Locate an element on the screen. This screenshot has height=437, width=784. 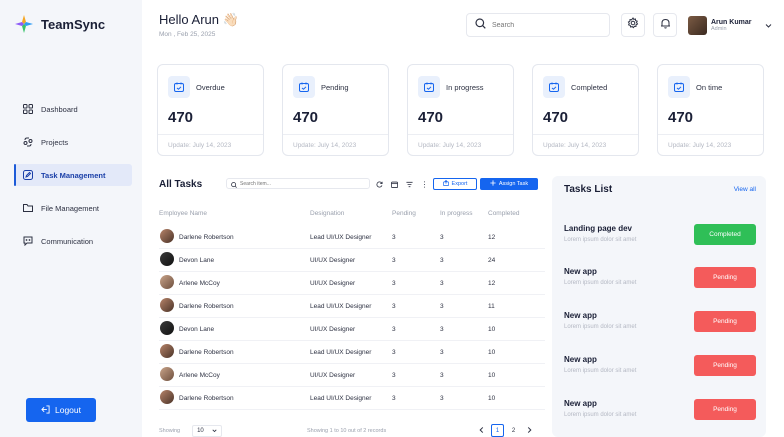
refresh-button is located at coordinates (379, 183).